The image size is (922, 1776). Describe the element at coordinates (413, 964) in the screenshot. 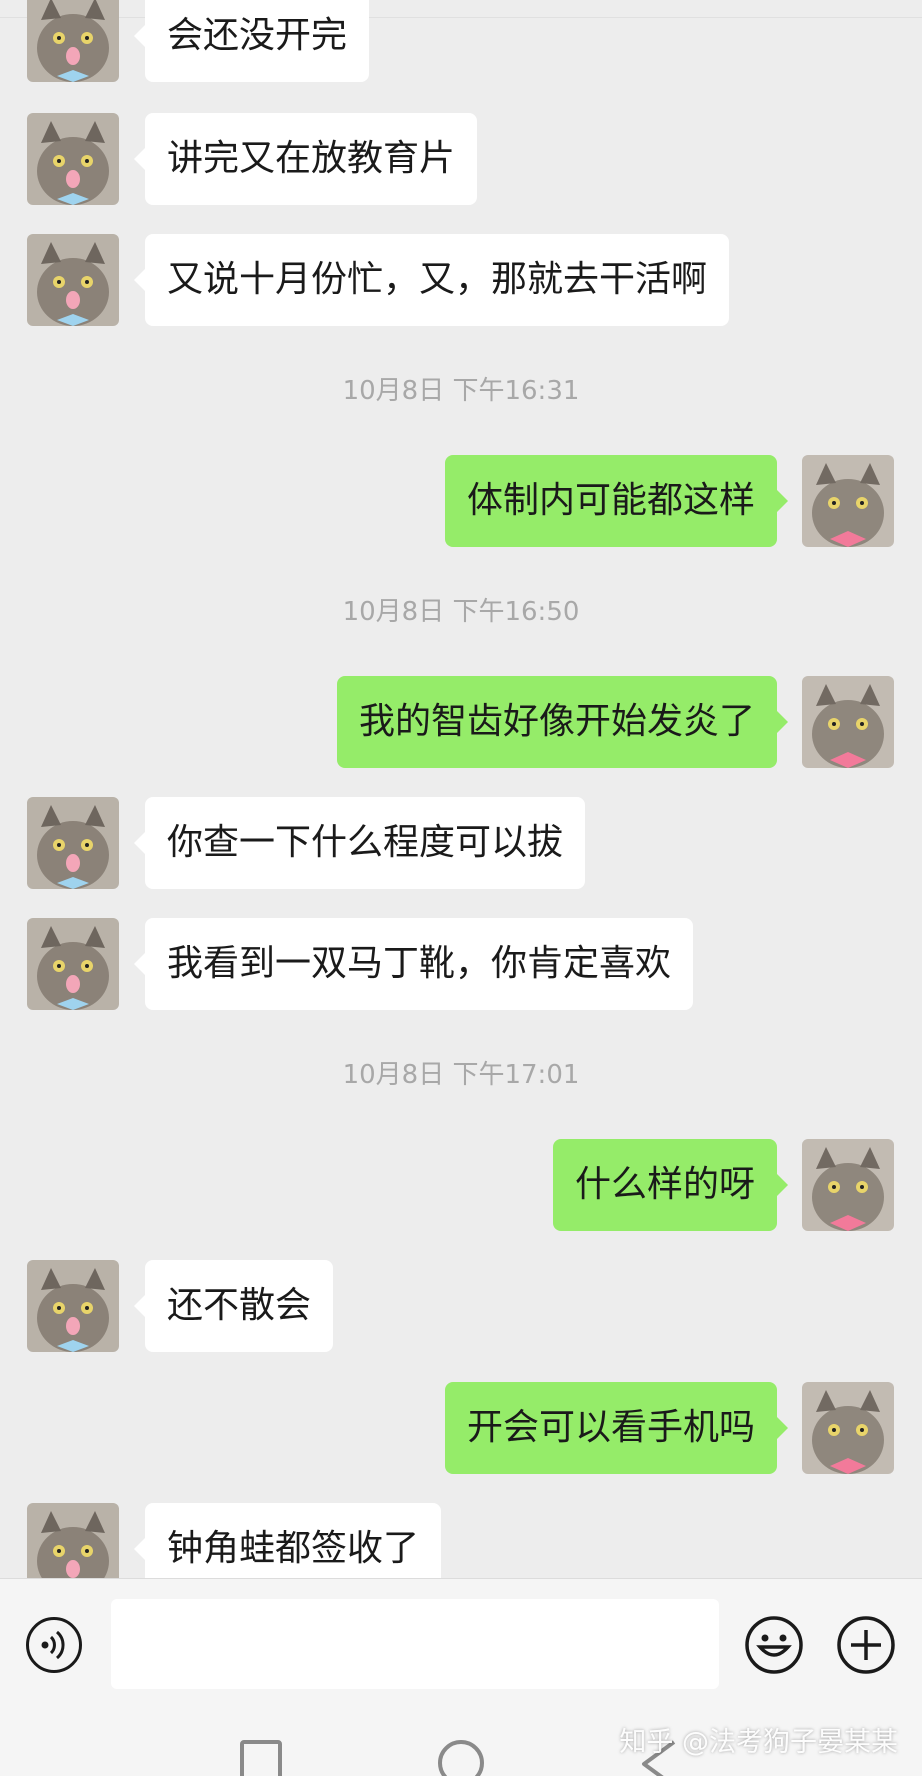

I see `message-bubble: 我看到一双马丁靴，你肯定喜欢` at that location.